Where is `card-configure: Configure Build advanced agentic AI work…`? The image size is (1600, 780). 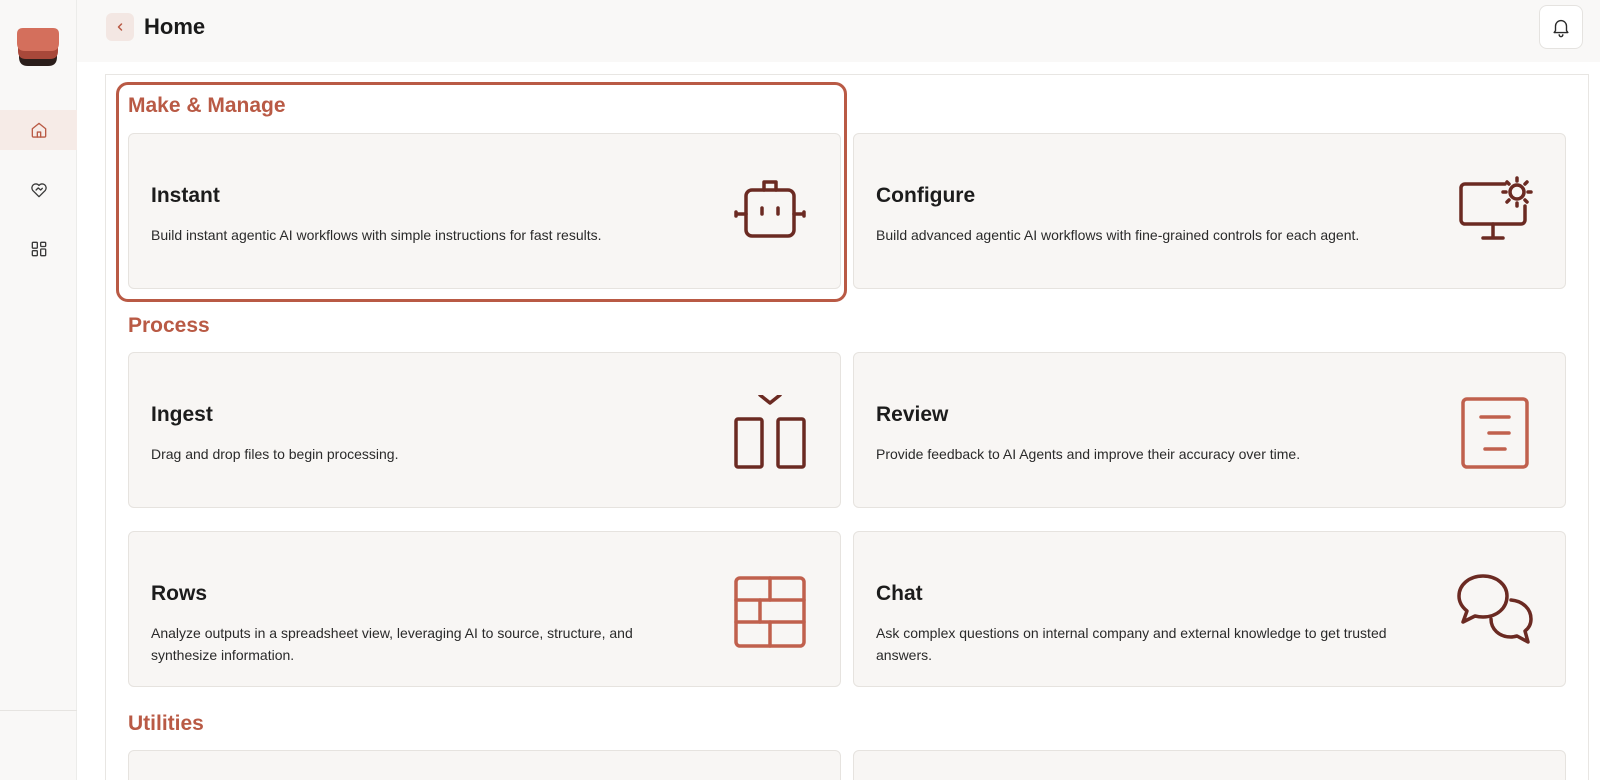 card-configure: Configure Build advanced agentic AI work… is located at coordinates (1209, 211).